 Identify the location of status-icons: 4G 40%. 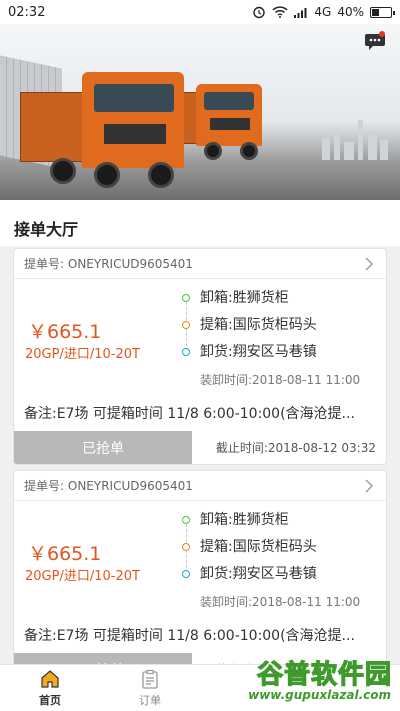
(323, 12).